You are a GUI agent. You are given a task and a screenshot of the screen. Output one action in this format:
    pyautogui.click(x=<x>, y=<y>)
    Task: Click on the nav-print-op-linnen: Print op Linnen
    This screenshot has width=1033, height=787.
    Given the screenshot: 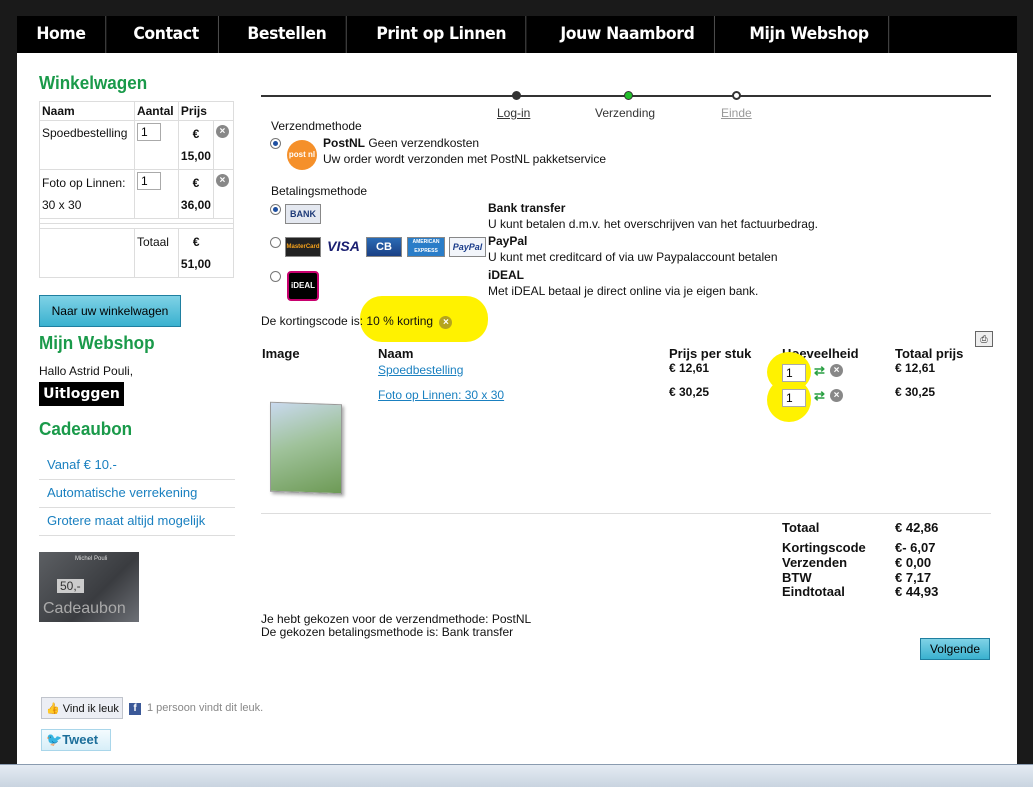 What is the action you would take?
    pyautogui.click(x=442, y=34)
    